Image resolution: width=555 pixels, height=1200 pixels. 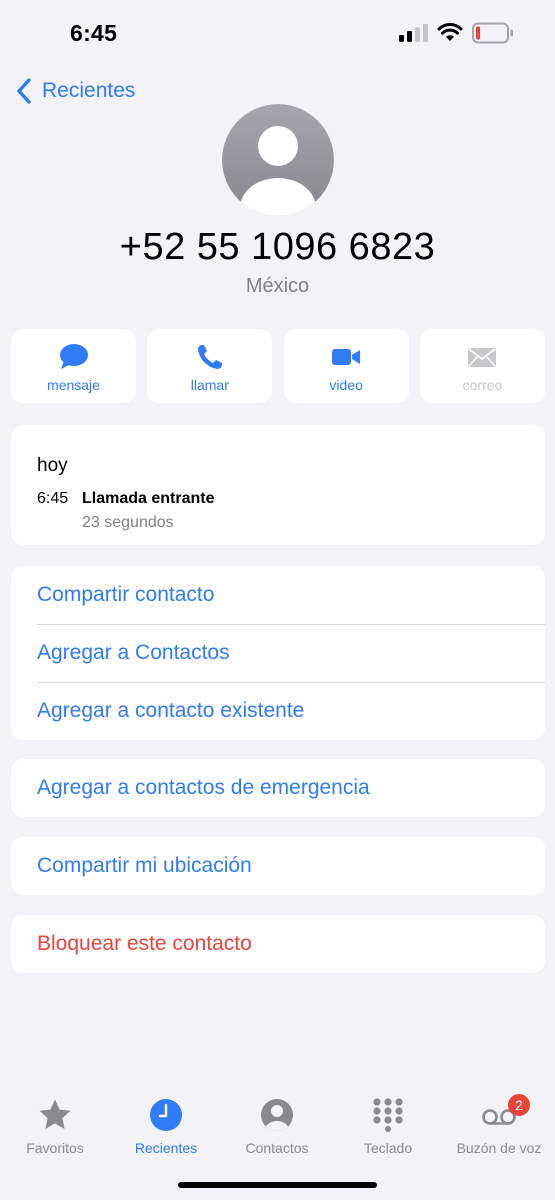 I want to click on call-day: hoy, so click(x=52, y=465).